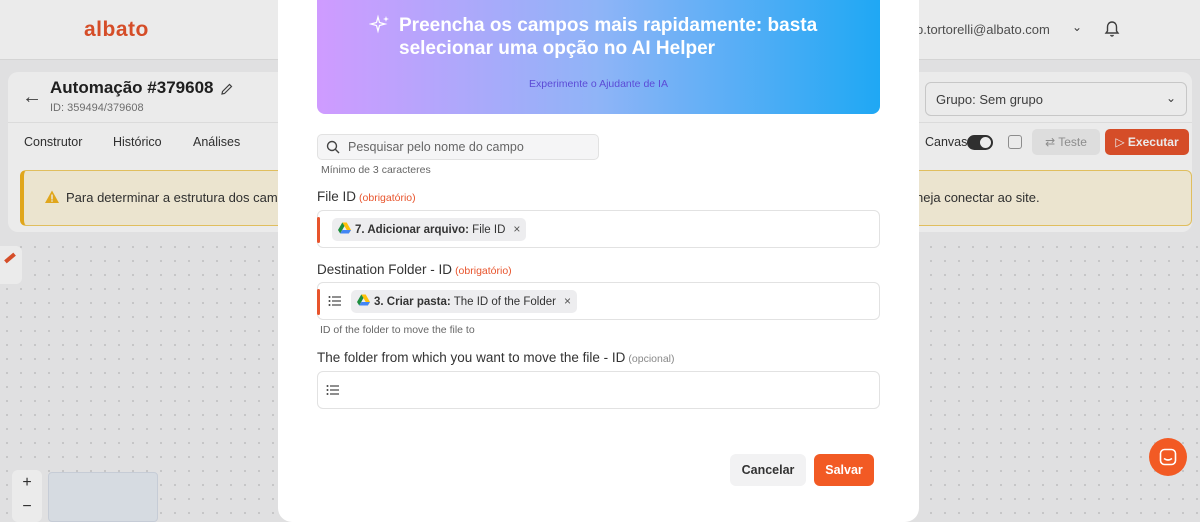 The height and width of the screenshot is (522, 1200). I want to click on destination-folder-field: 3. Criar pasta: The ID of the Folder ×, so click(598, 301).